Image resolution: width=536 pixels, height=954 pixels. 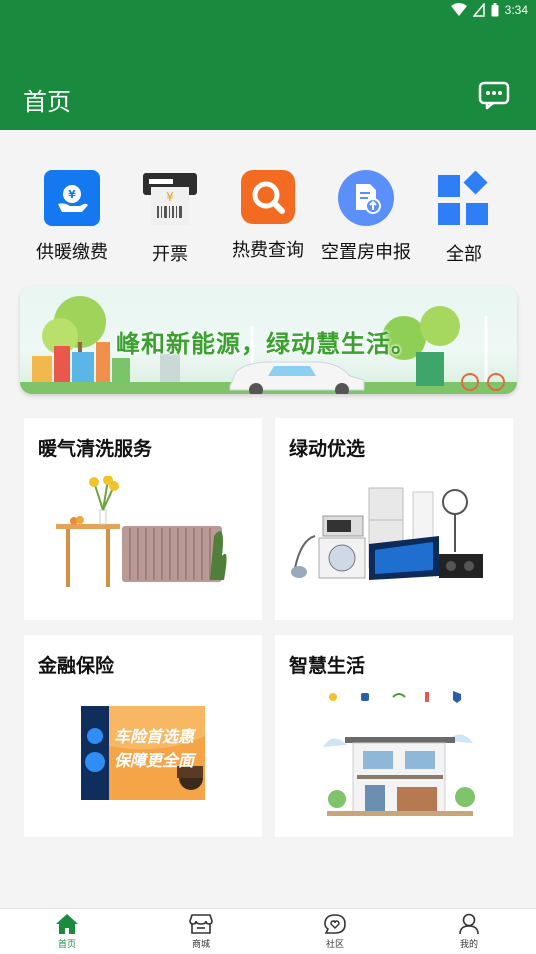 I want to click on card-radiator-cleaning: 暖气清洗服务, so click(x=143, y=519).